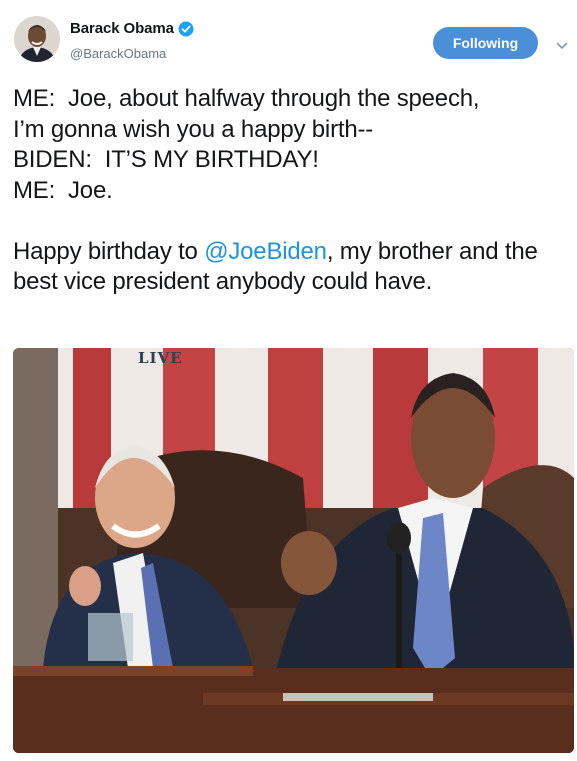 The height and width of the screenshot is (761, 577). I want to click on avatar-image, so click(37, 39).